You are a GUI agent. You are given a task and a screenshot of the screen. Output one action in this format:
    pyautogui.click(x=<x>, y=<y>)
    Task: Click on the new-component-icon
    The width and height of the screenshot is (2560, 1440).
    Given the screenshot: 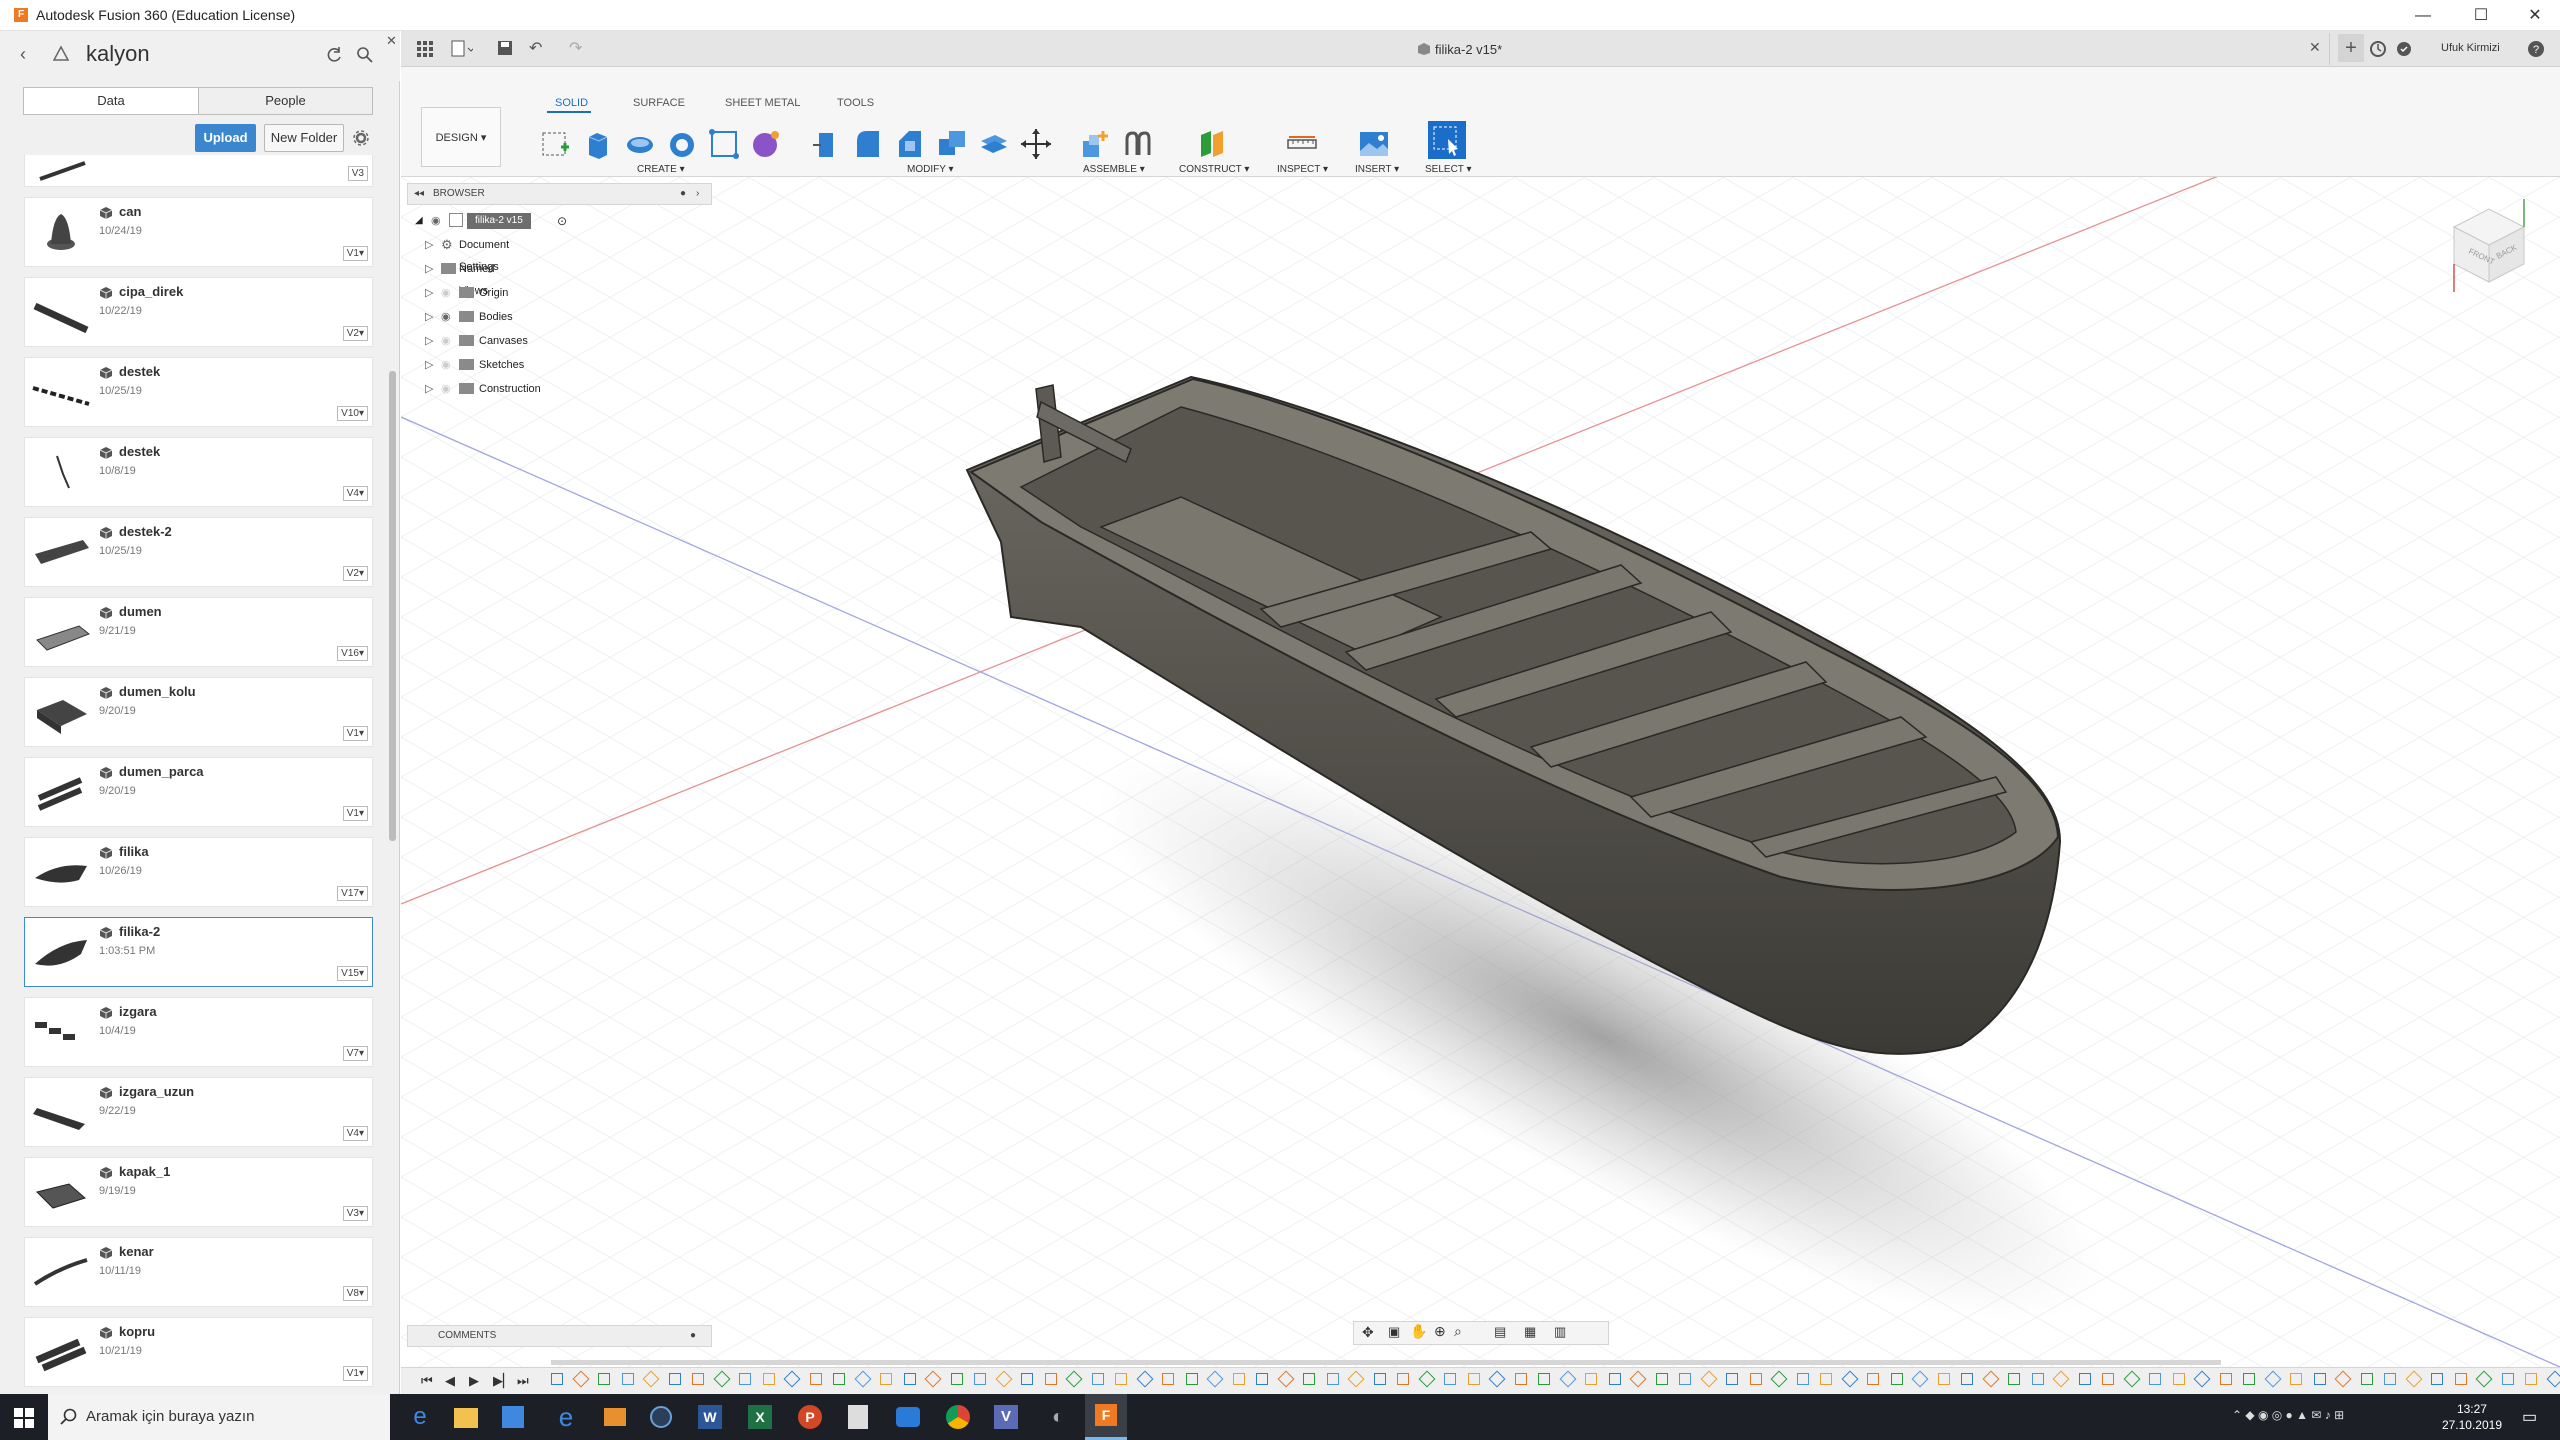 What is the action you would take?
    pyautogui.click(x=1096, y=144)
    